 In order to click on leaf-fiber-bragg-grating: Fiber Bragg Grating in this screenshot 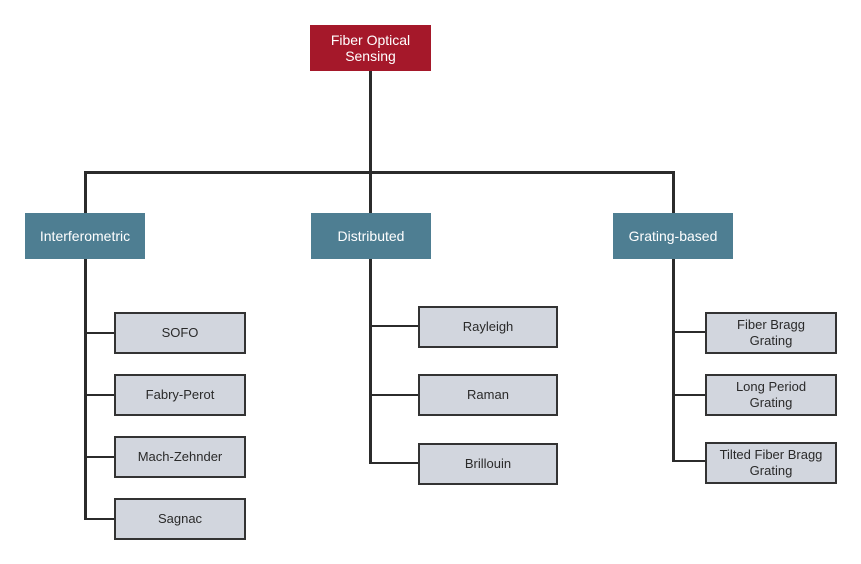, I will do `click(771, 333)`.